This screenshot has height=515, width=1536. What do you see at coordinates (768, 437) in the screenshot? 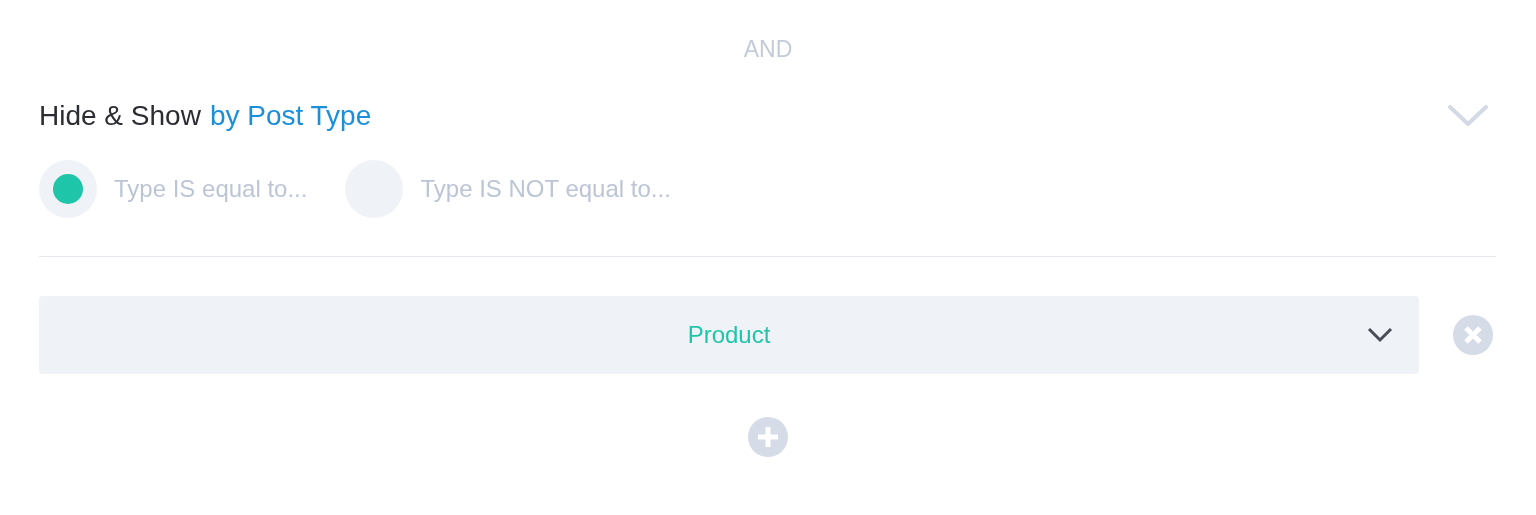
I see `add-icon` at bounding box center [768, 437].